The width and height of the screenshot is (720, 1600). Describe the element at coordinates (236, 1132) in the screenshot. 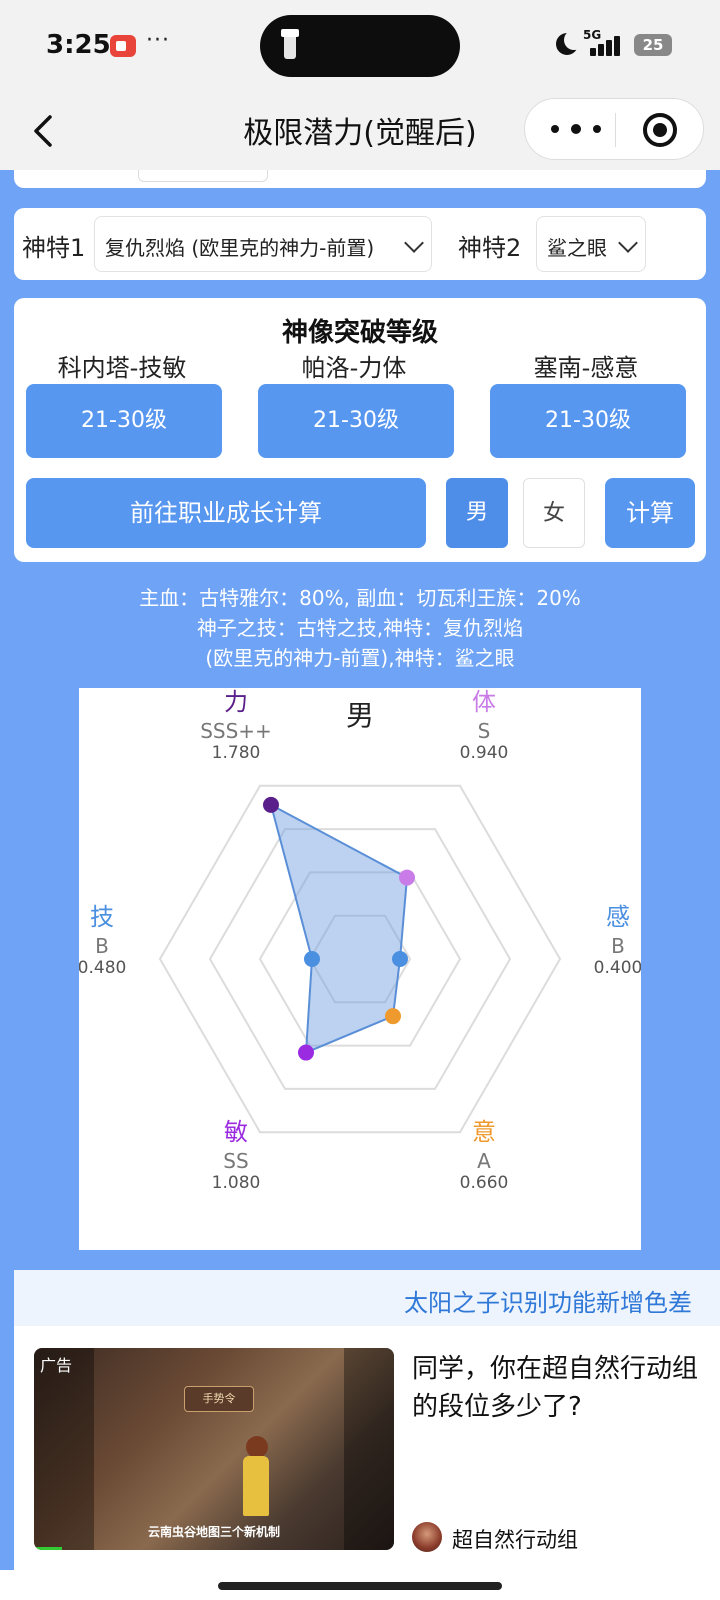

I see `radar-axis-name: 敏` at that location.